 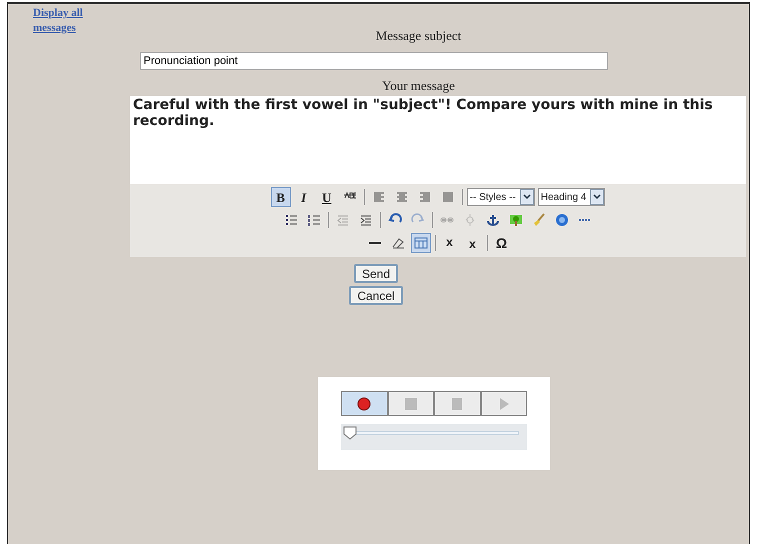 What do you see at coordinates (418, 85) in the screenshot?
I see `message-label: Your message` at bounding box center [418, 85].